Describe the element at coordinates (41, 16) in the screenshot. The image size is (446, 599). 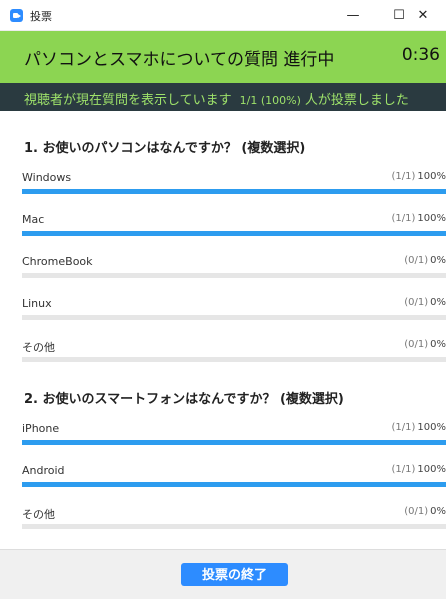
I see `window-title: 投票` at that location.